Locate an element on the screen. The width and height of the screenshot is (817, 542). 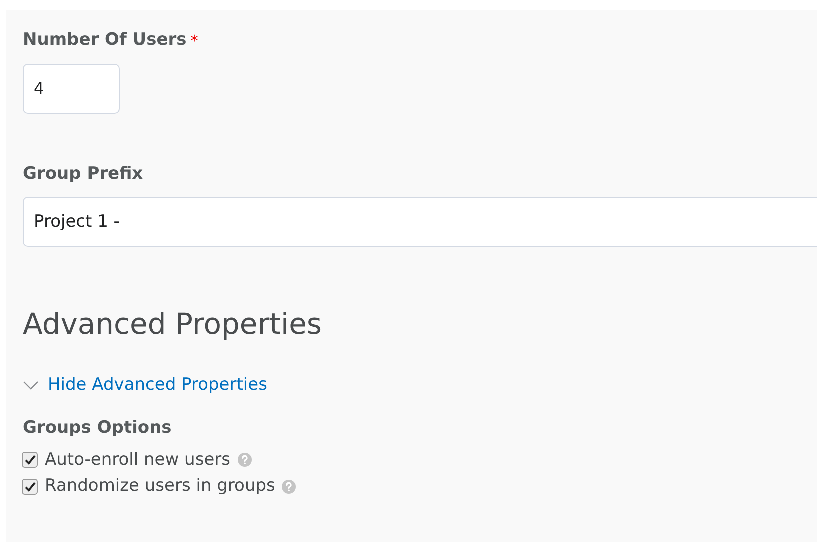
checkbox-label: Randomize users in groups is located at coordinates (160, 486).